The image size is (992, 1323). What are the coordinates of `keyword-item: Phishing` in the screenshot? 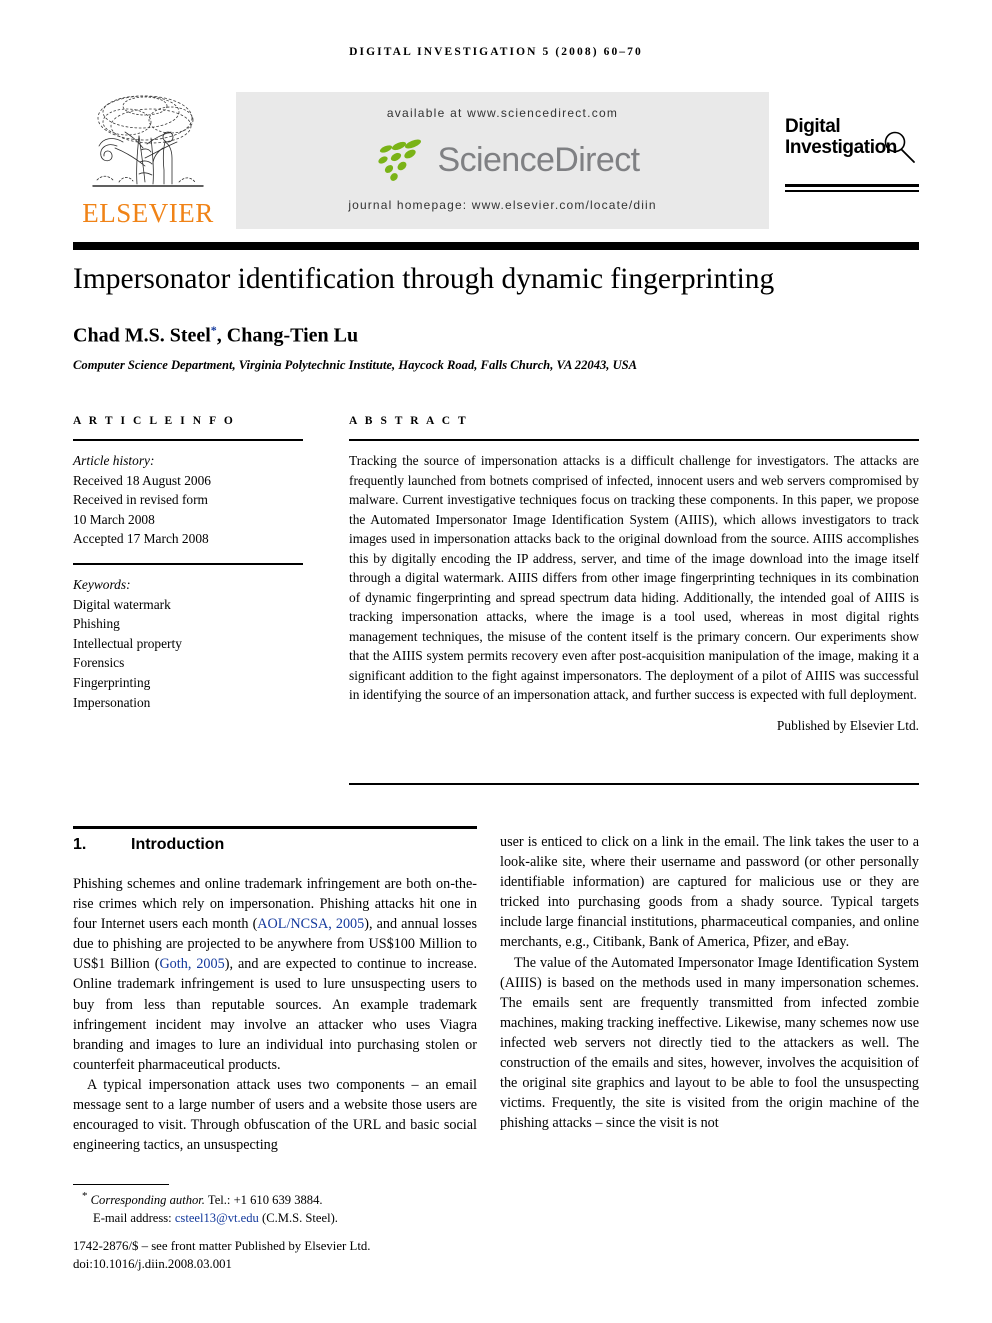 It's located at (96, 624).